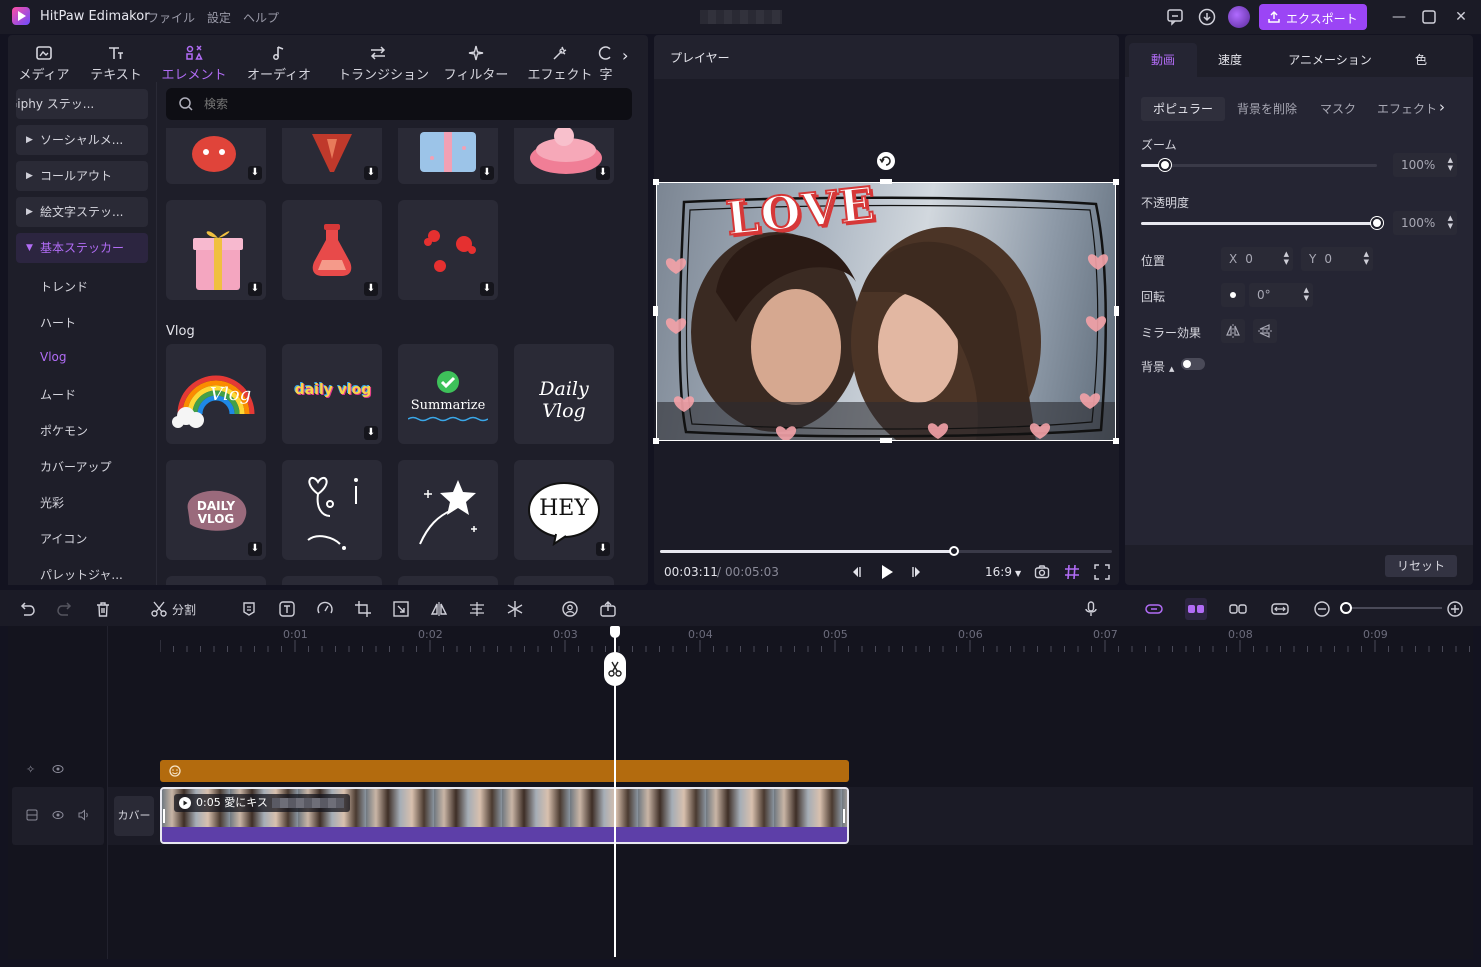 The width and height of the screenshot is (1481, 967). What do you see at coordinates (1163, 60) in the screenshot?
I see `tab-video: 動画` at bounding box center [1163, 60].